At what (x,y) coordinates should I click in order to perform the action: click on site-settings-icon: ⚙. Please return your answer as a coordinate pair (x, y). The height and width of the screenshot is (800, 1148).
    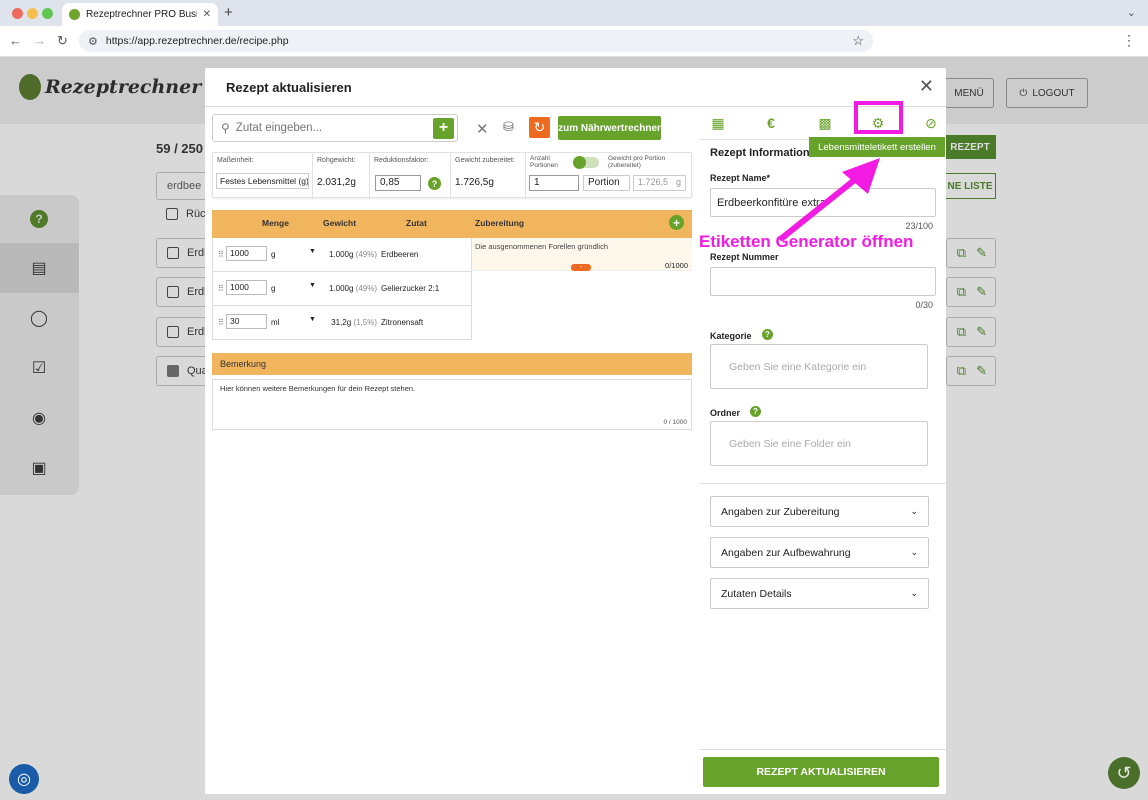
    Looking at the image, I should click on (93, 41).